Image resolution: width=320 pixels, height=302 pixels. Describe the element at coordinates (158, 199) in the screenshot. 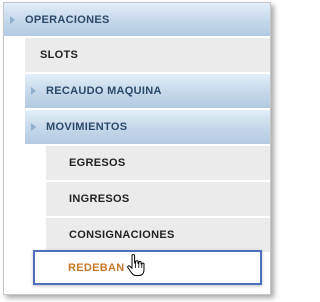

I see `menu-item-ingresos: INGRESOS` at that location.